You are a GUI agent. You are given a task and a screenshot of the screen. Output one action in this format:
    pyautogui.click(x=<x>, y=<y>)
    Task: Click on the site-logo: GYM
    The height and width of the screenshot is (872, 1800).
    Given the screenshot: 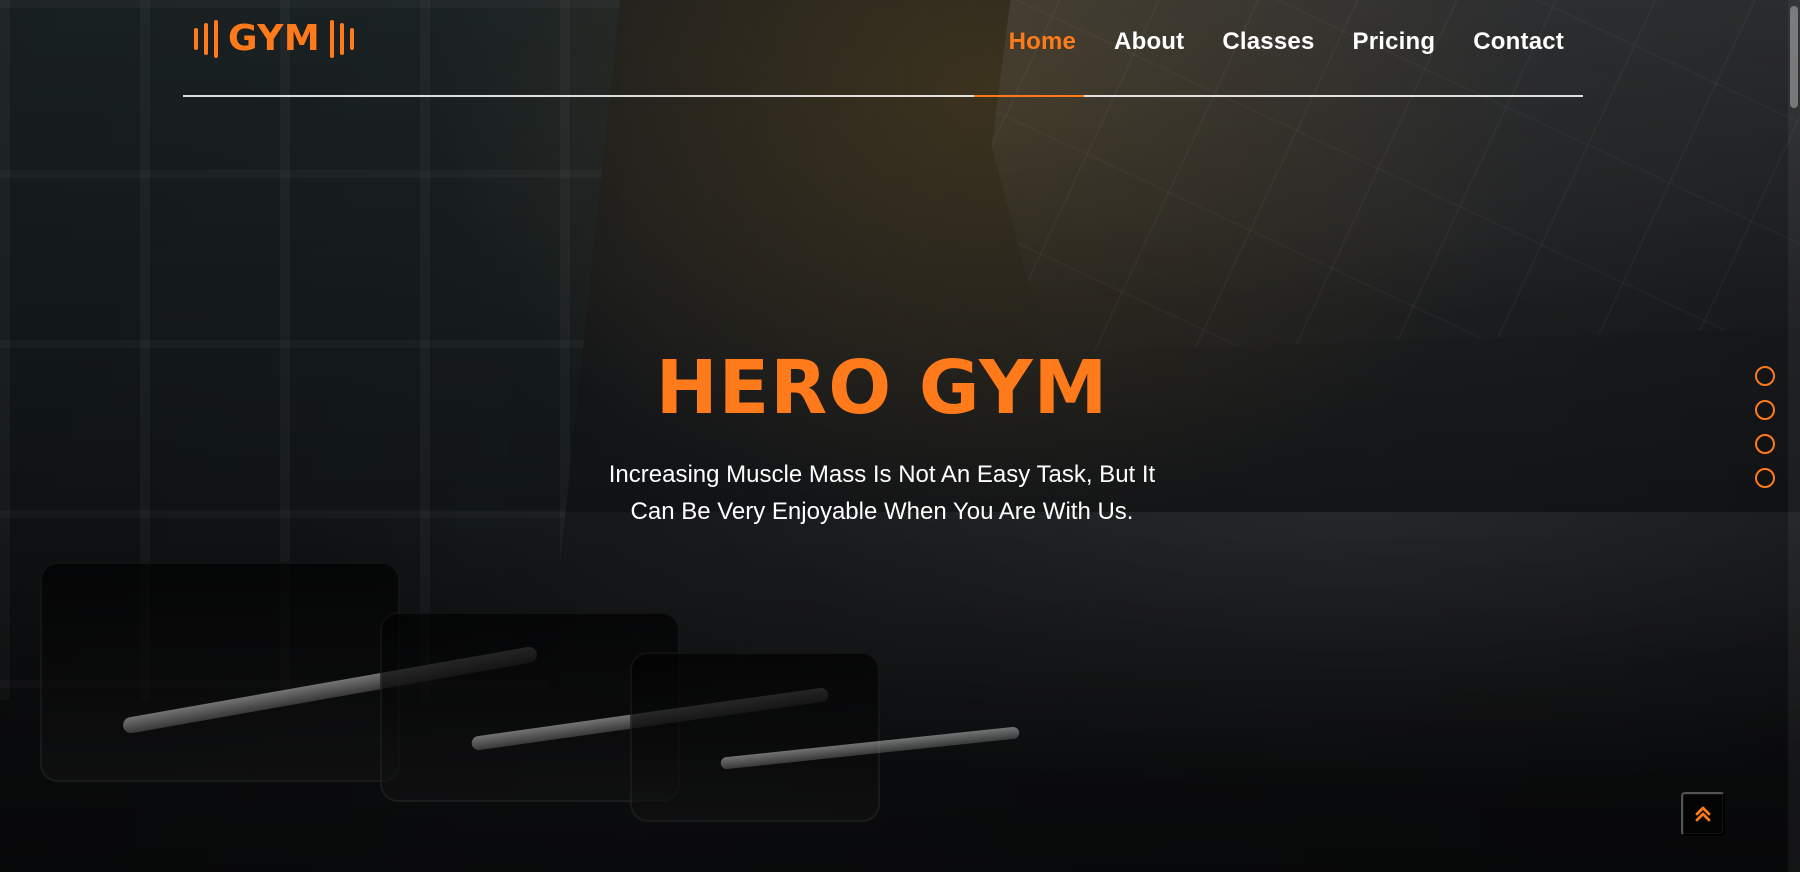 What is the action you would take?
    pyautogui.click(x=274, y=38)
    